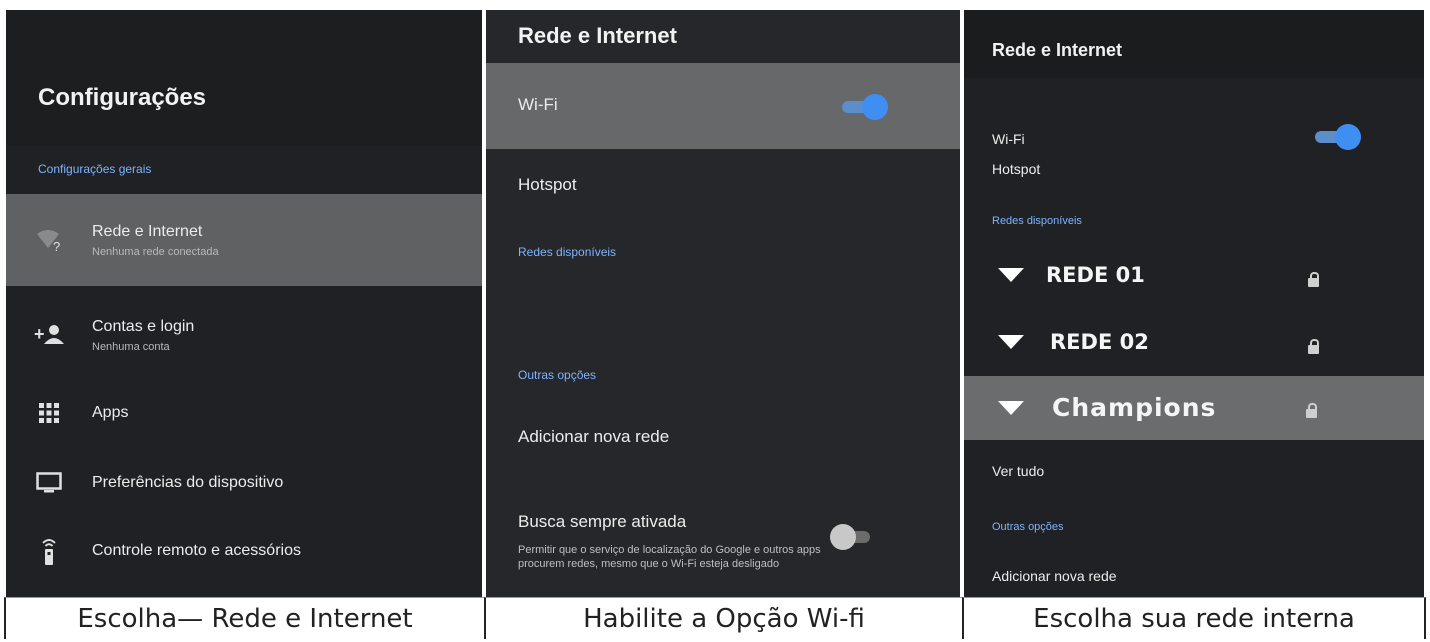 This screenshot has width=1430, height=642. I want to click on network-name: Champions, so click(1134, 407).